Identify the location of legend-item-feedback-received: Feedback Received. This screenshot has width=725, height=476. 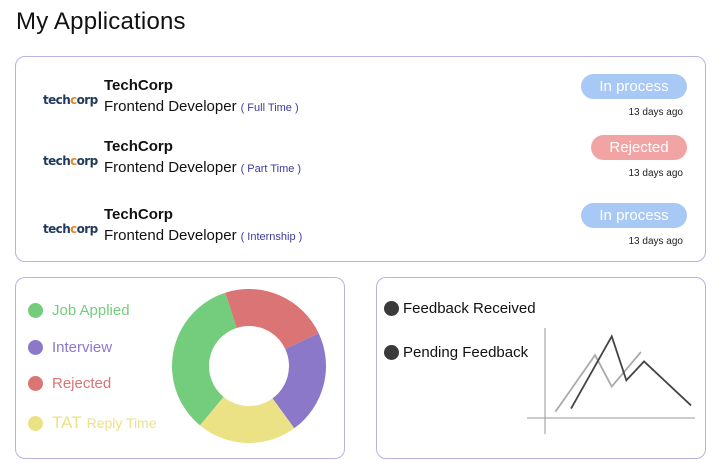
(460, 308).